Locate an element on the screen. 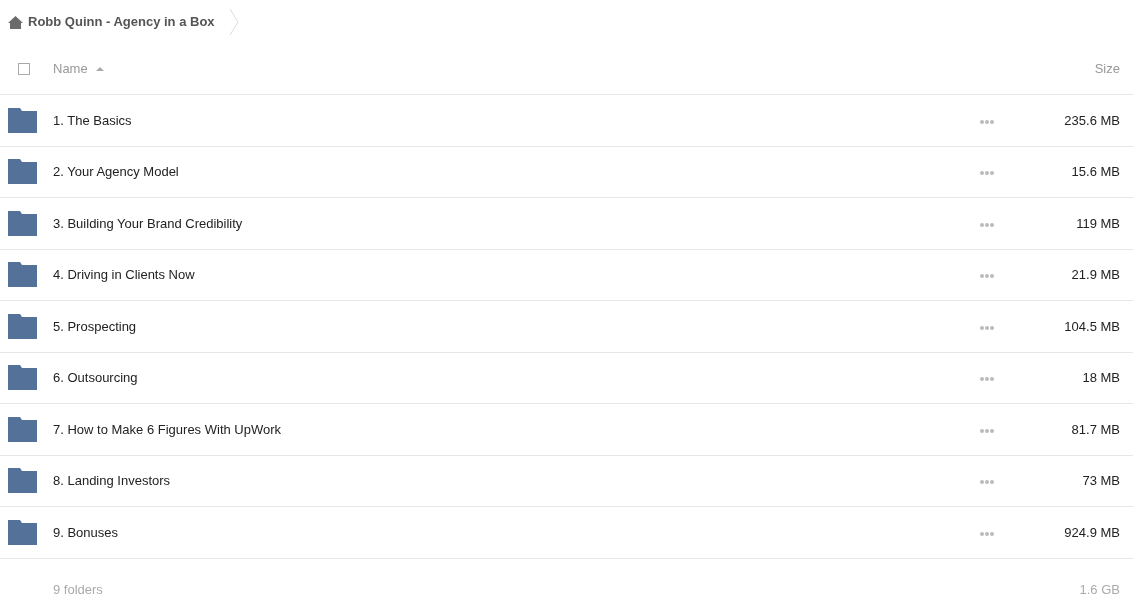  folder-row: 9. Bonuses 924.9 MB is located at coordinates (566, 533).